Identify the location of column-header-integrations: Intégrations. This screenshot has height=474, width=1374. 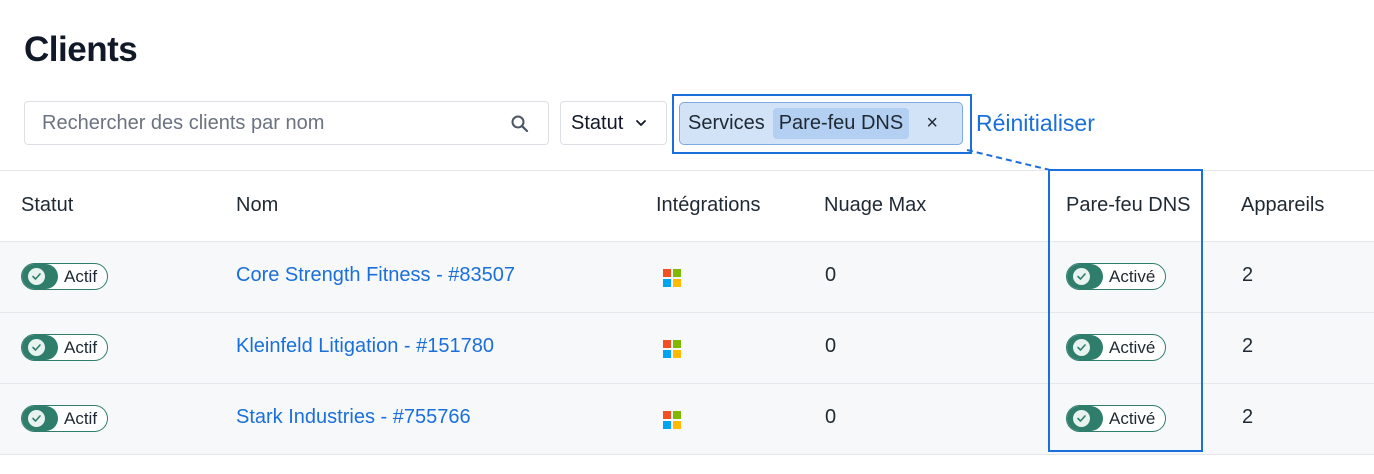
(708, 205).